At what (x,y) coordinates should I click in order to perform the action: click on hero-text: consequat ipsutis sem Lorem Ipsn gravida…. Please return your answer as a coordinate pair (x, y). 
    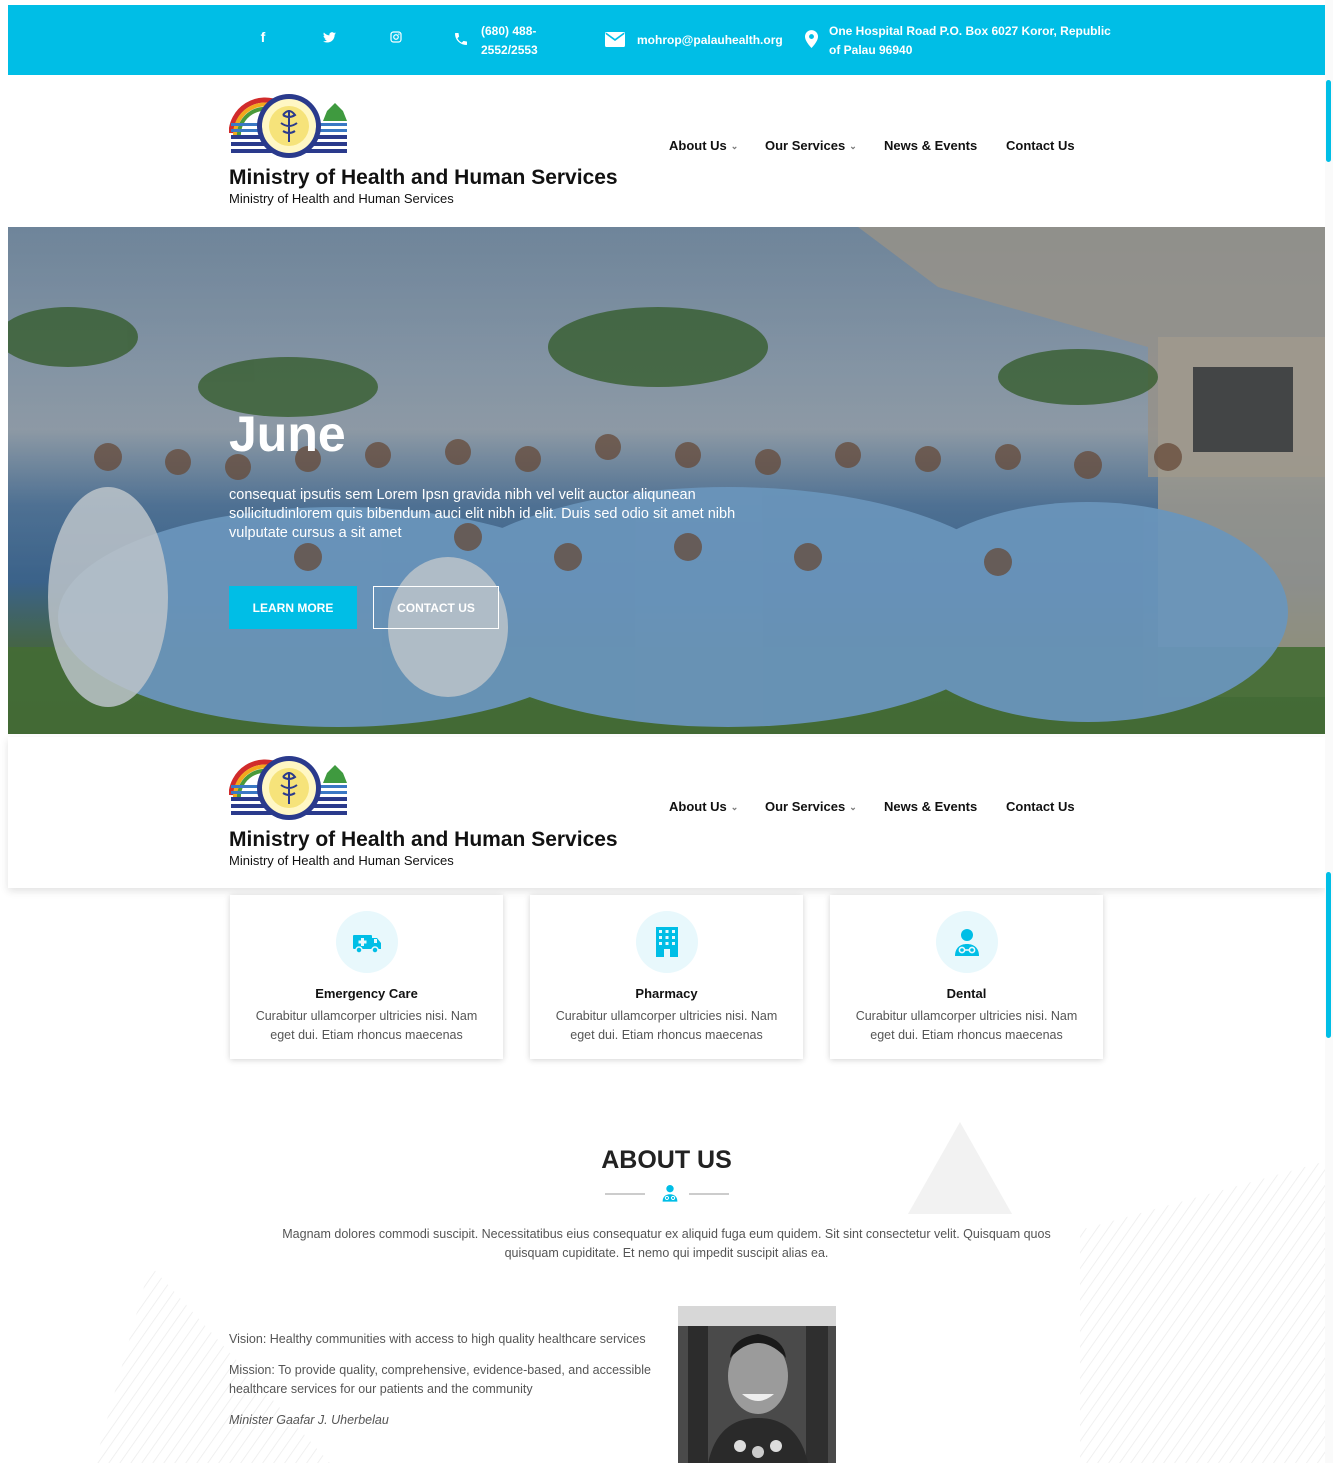
    Looking at the image, I should click on (482, 514).